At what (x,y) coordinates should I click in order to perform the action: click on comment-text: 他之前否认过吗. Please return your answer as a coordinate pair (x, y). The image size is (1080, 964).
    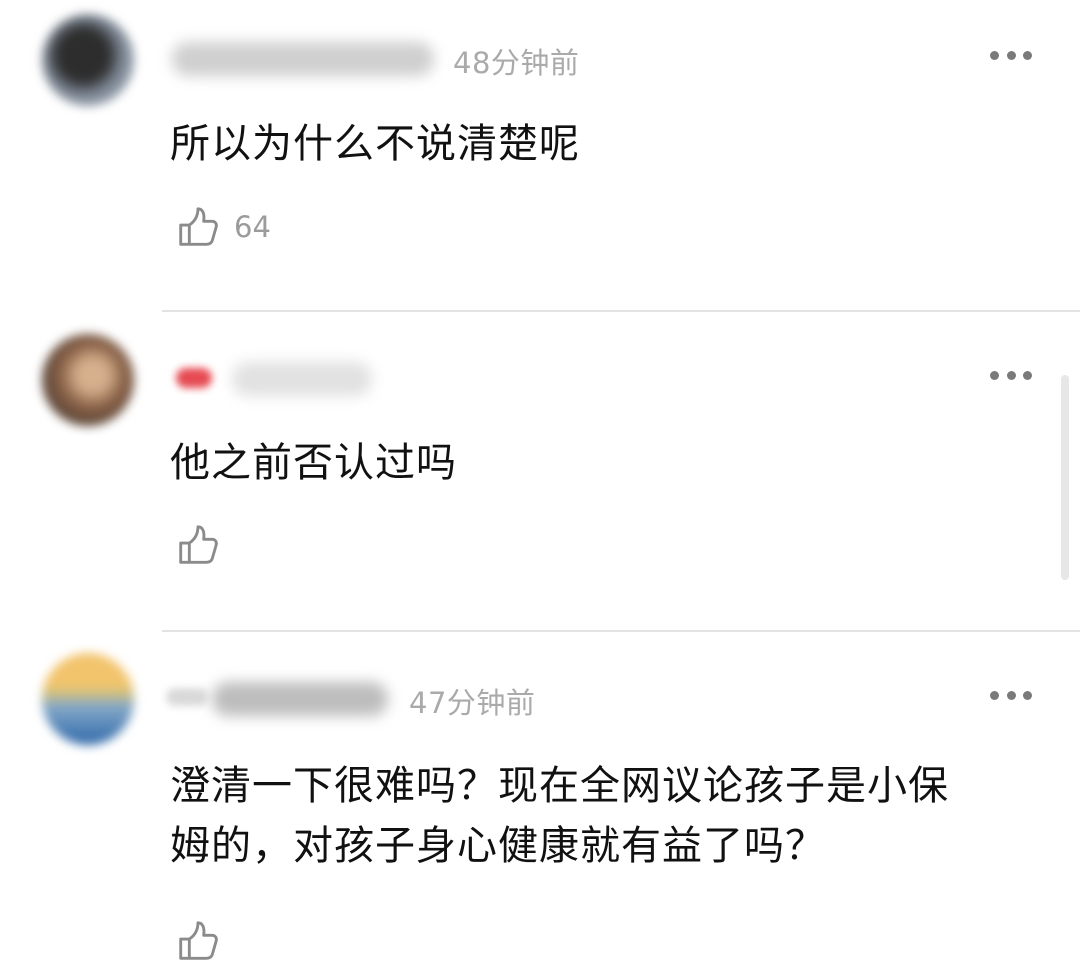
    Looking at the image, I should click on (313, 463).